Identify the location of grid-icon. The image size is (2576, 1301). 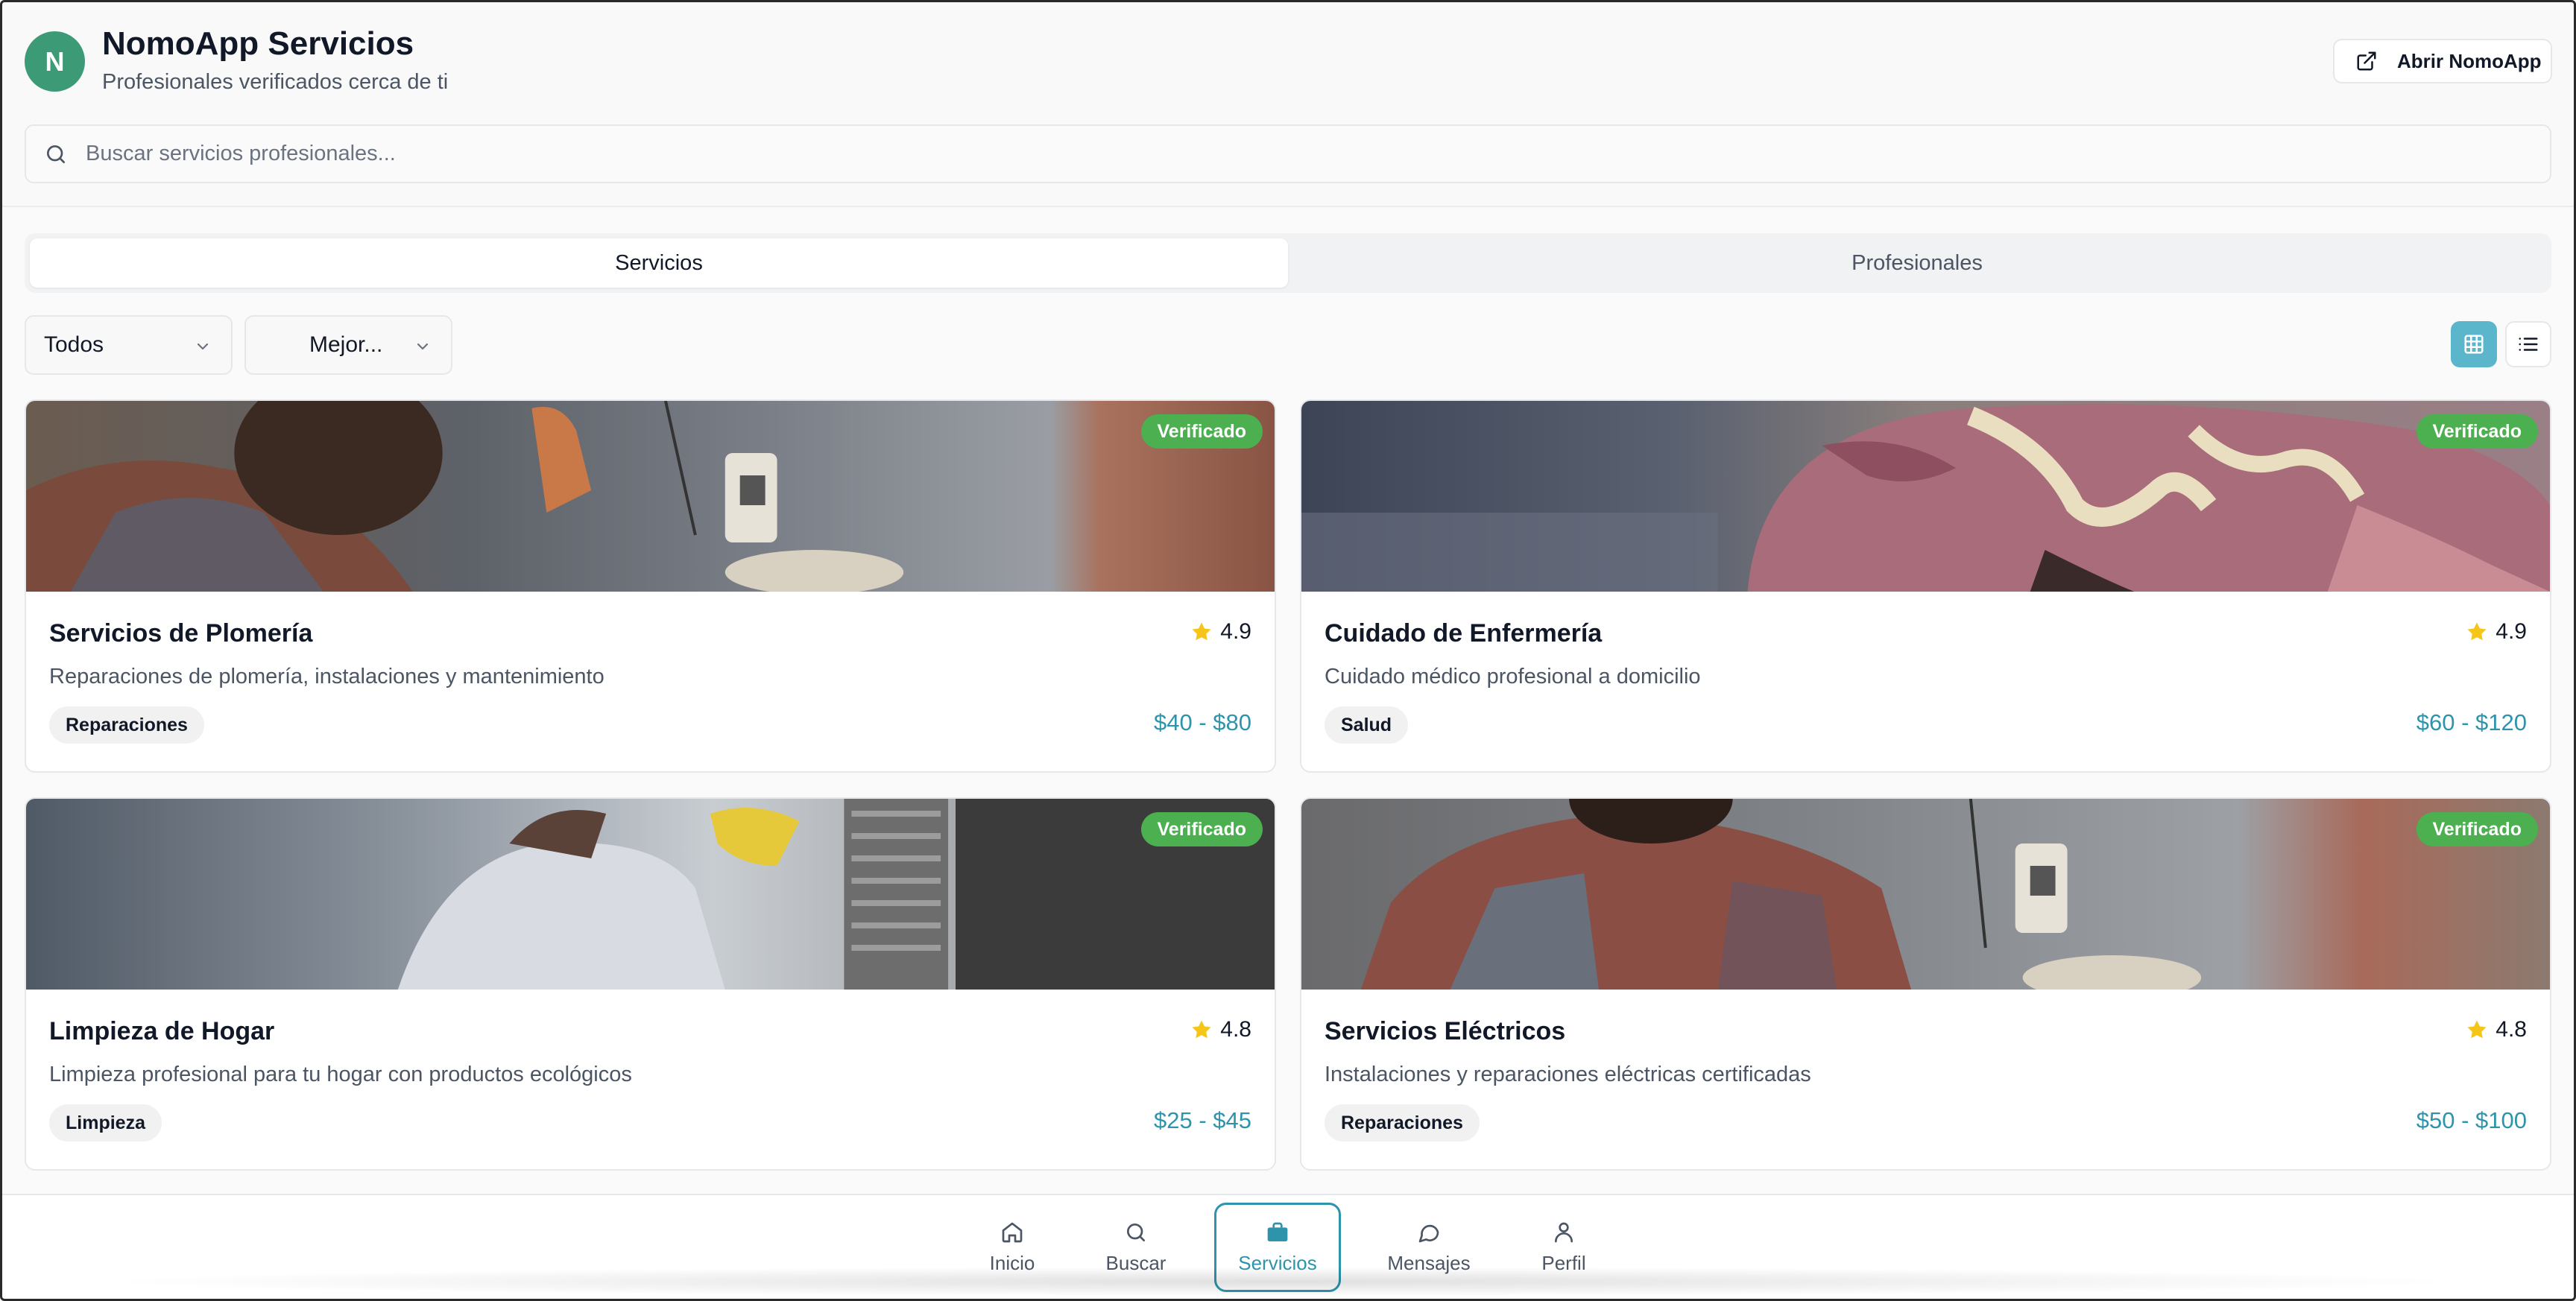
(2474, 344).